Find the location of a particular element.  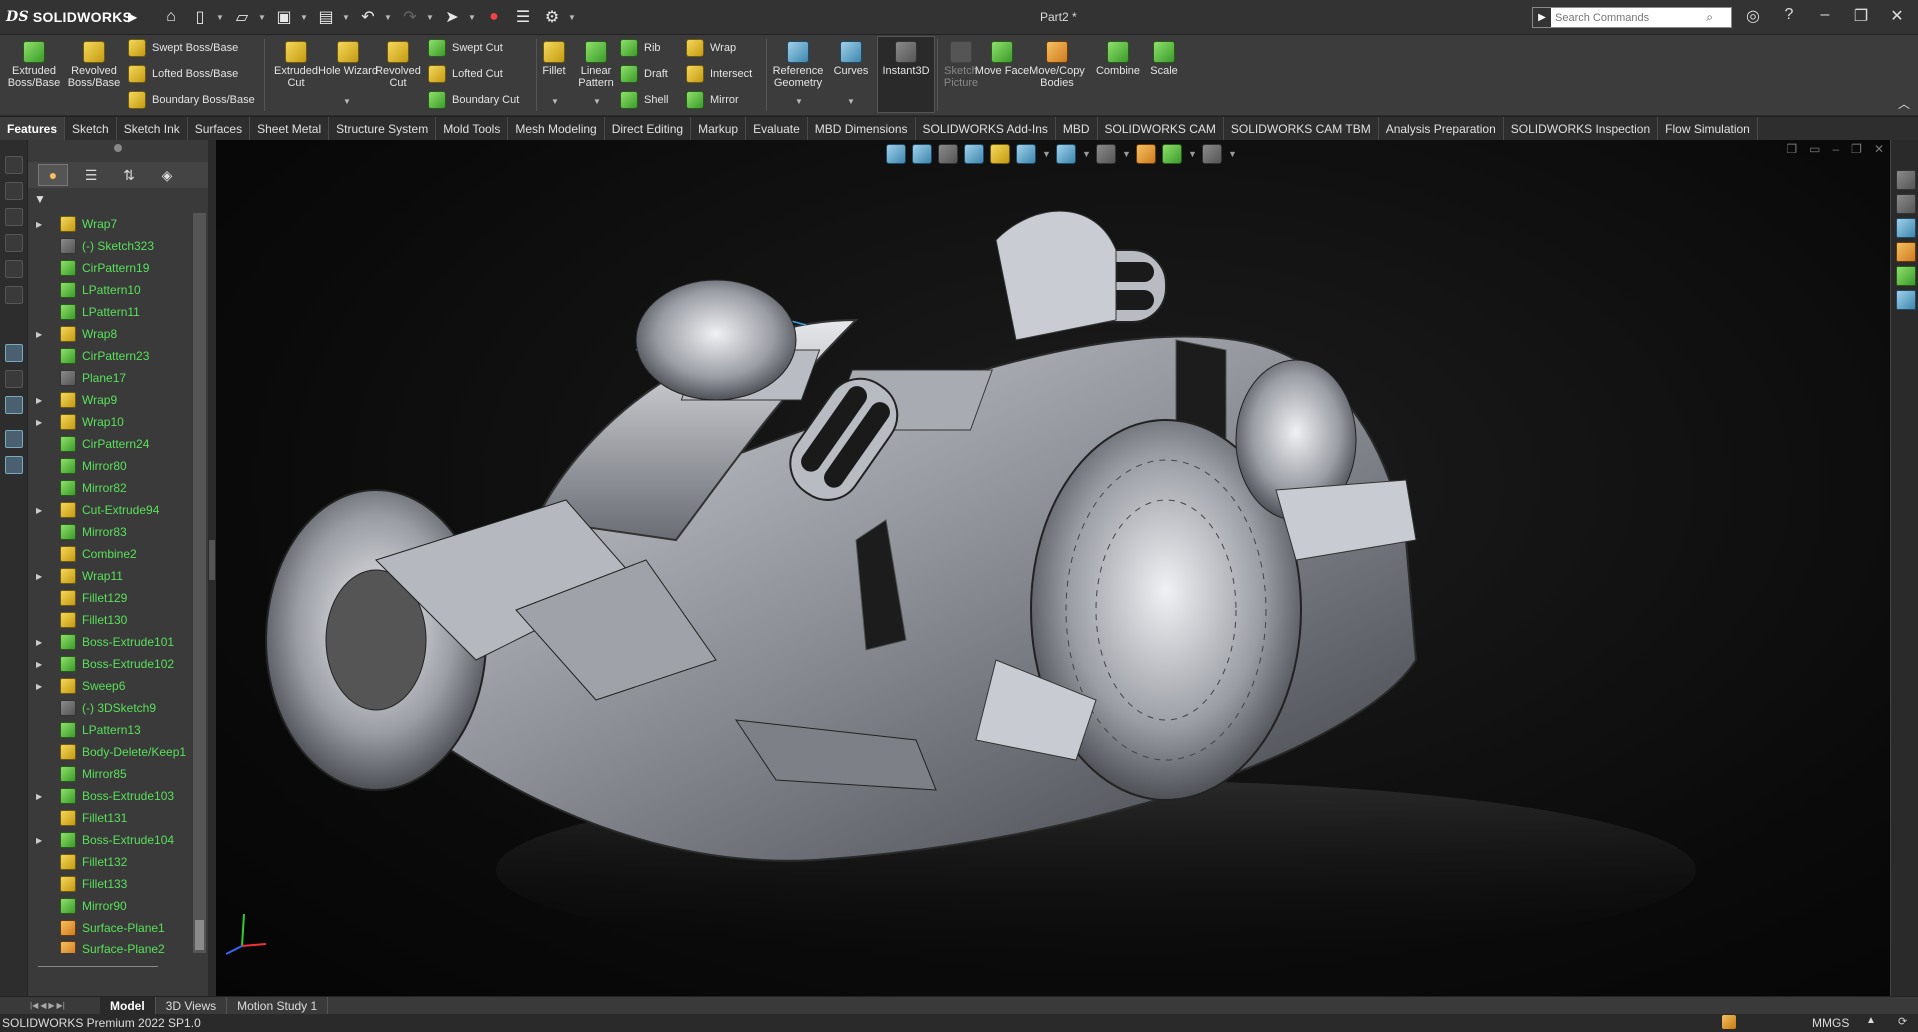

tree-item: Body-Delete/Keep1 is located at coordinates (110, 752).